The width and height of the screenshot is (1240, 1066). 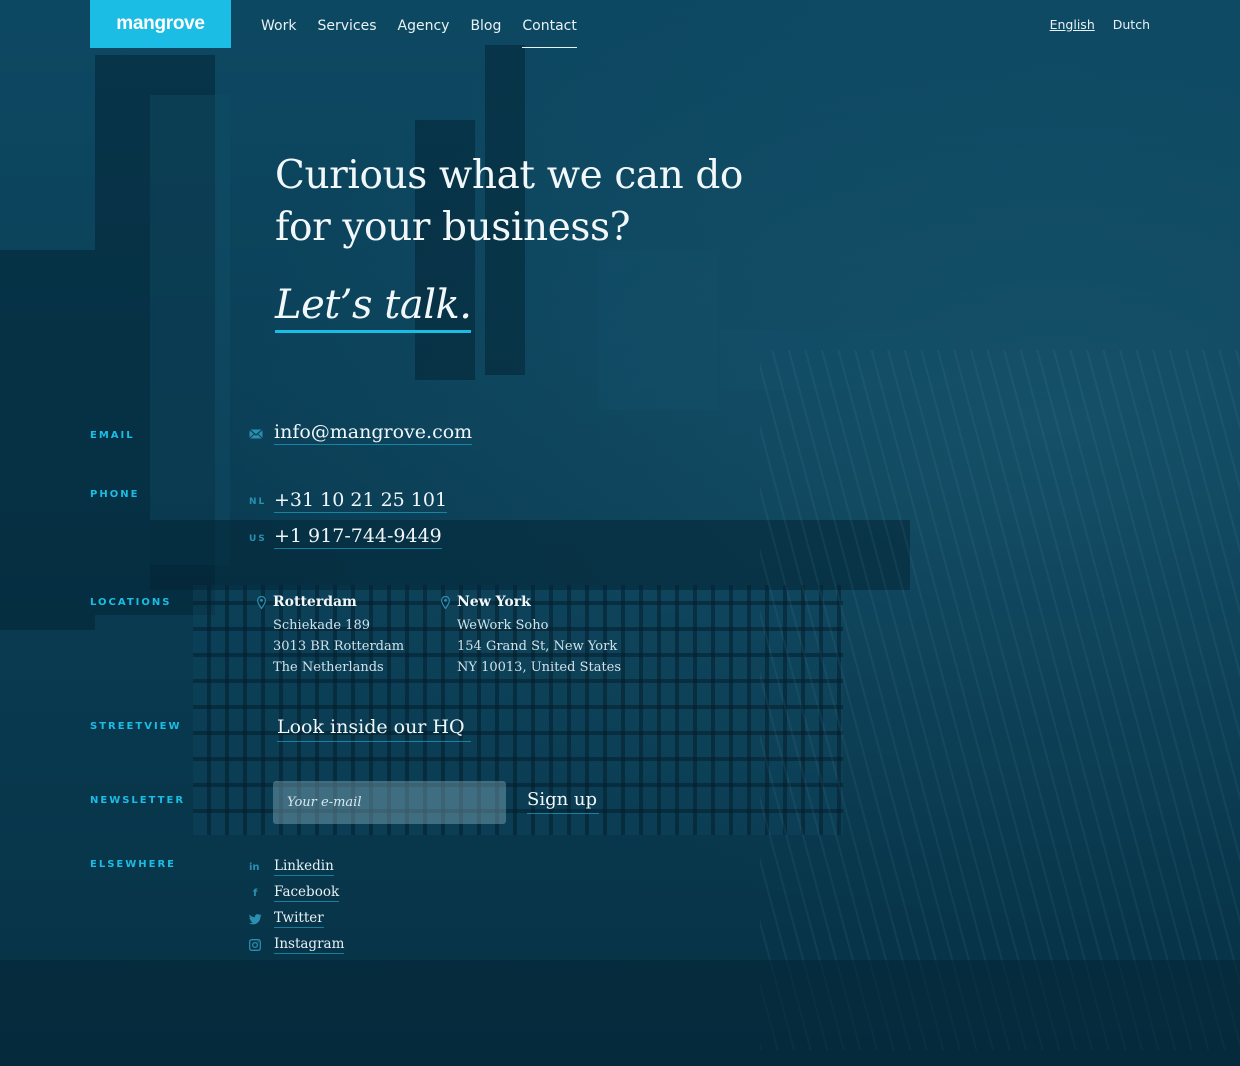 What do you see at coordinates (321, 625) in the screenshot?
I see `location-address-line: Schiekade 189` at bounding box center [321, 625].